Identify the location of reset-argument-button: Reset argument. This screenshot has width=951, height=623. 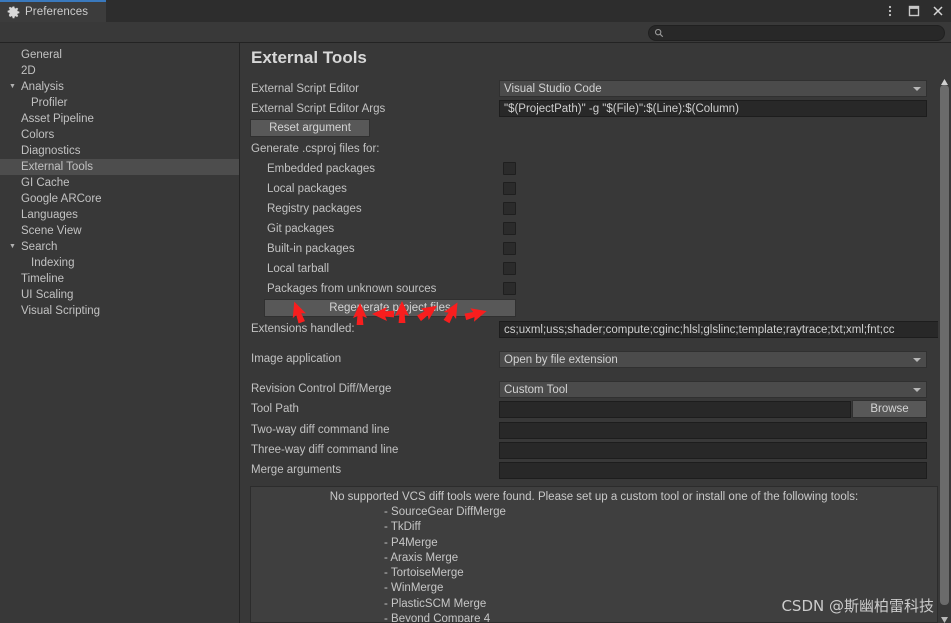
(310, 128).